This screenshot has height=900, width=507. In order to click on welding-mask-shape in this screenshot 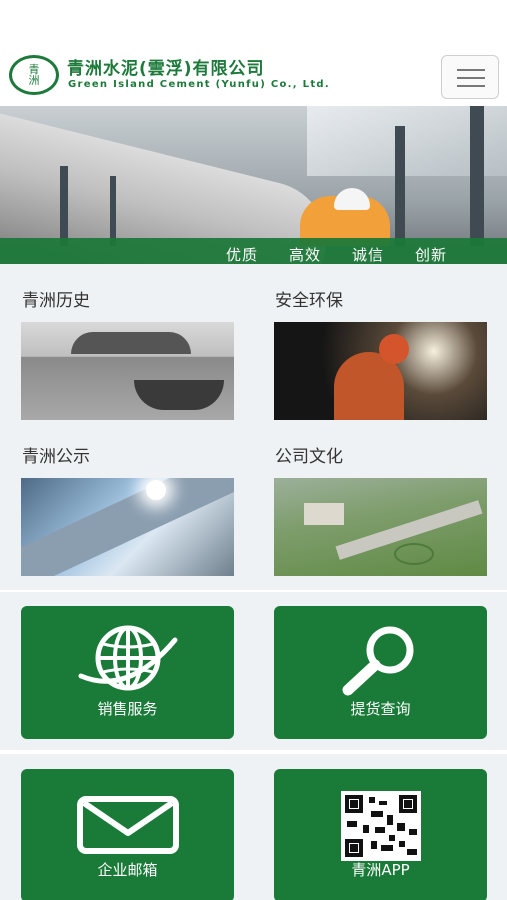, I will do `click(394, 349)`.